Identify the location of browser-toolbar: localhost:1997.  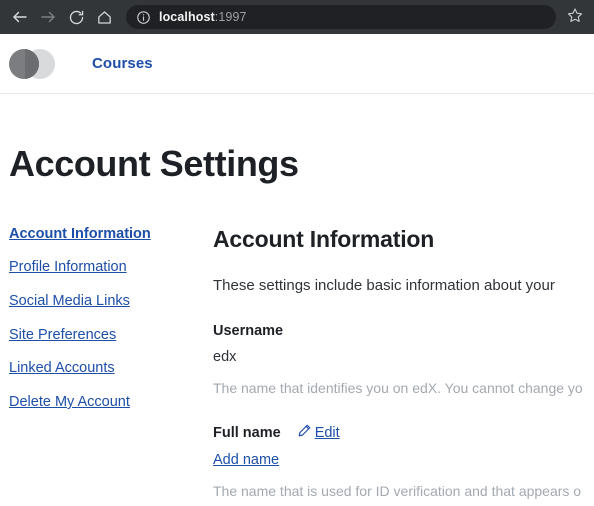
(297, 17).